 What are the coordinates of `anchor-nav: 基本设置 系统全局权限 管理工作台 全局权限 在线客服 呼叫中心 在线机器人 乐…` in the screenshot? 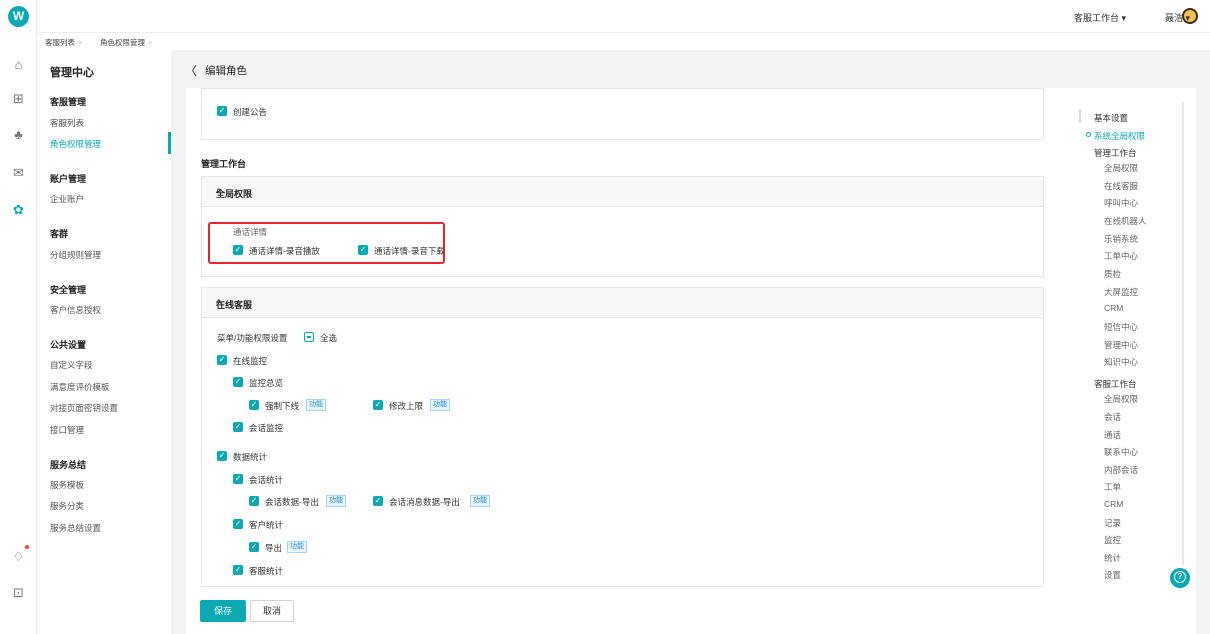 It's located at (1137, 350).